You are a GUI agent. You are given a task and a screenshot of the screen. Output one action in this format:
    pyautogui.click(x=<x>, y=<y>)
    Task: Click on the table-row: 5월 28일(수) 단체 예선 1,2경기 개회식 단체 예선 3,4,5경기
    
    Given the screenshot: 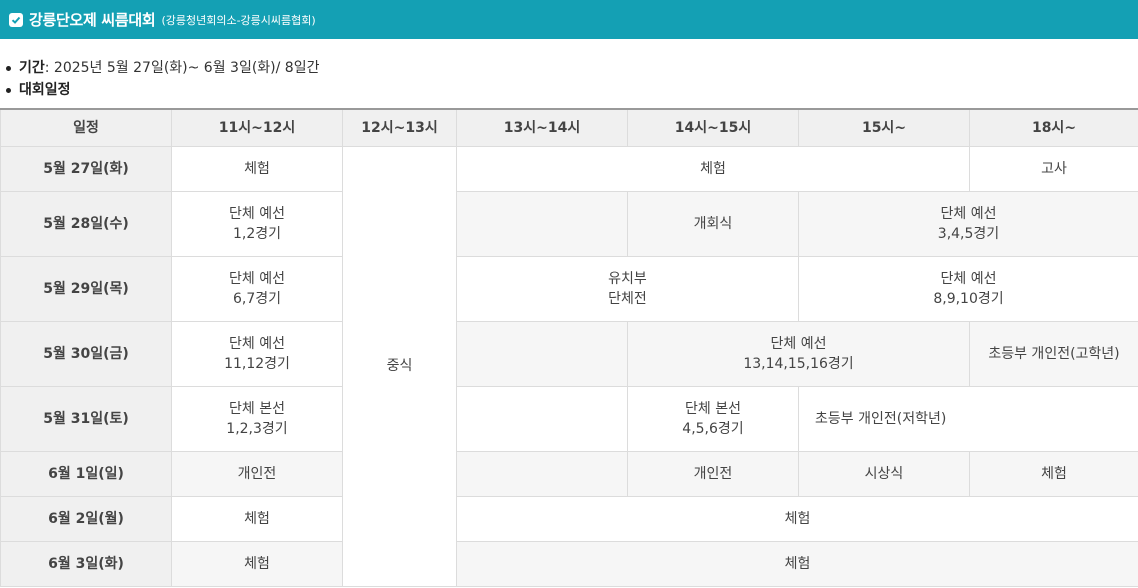 What is the action you would take?
    pyautogui.click(x=569, y=223)
    